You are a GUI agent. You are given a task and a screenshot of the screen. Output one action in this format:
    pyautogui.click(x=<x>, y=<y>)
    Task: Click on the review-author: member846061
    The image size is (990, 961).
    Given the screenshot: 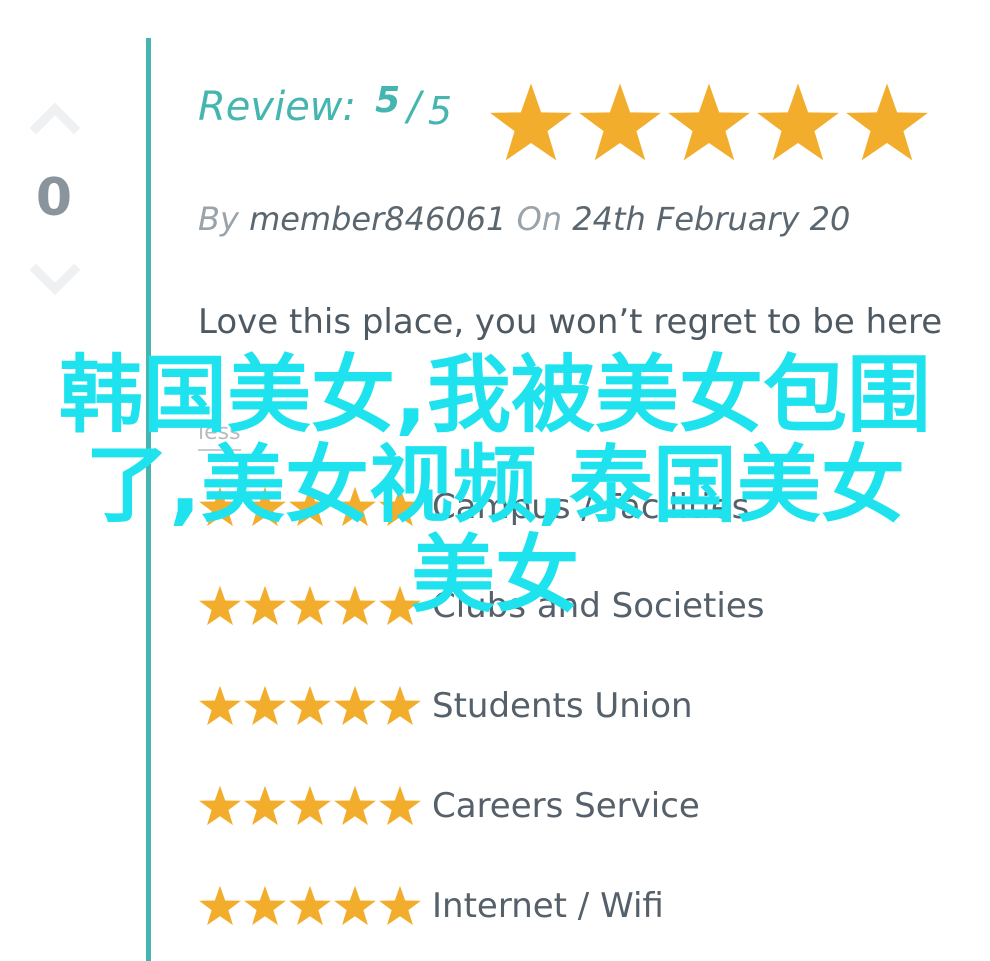 What is the action you would take?
    pyautogui.click(x=378, y=219)
    